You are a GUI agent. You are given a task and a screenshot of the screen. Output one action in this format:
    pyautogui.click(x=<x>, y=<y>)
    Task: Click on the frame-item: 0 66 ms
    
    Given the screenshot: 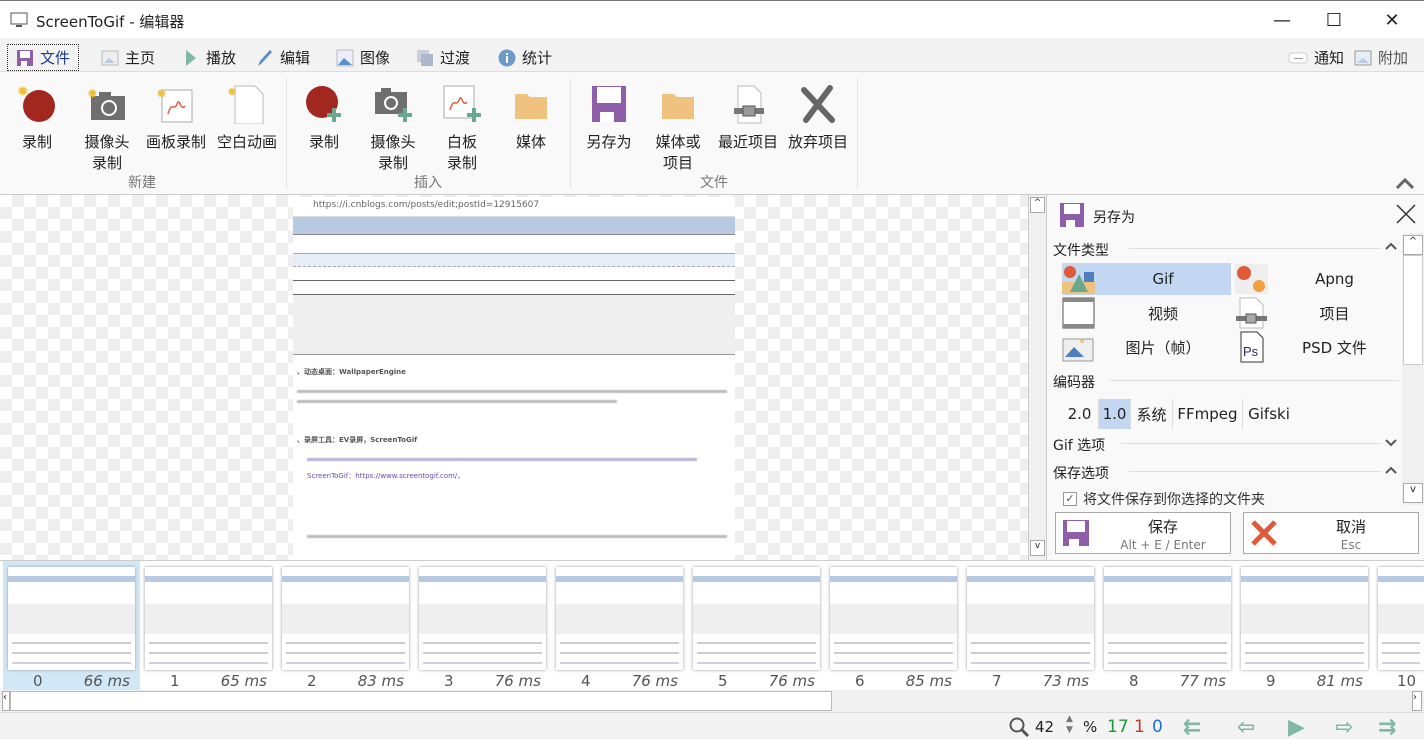 What is the action you would take?
    pyautogui.click(x=71, y=626)
    